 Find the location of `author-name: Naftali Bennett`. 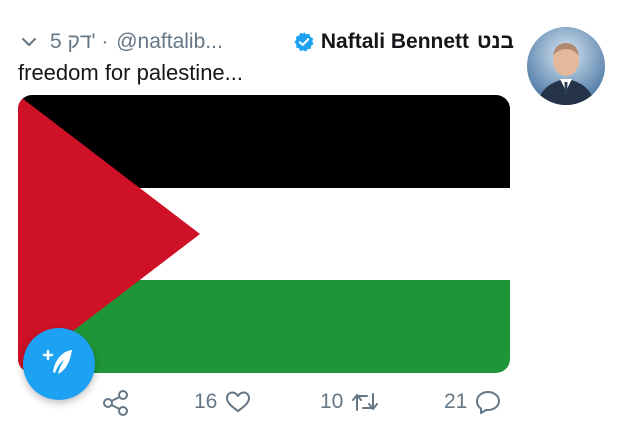

author-name: Naftali Bennett is located at coordinates (395, 41).